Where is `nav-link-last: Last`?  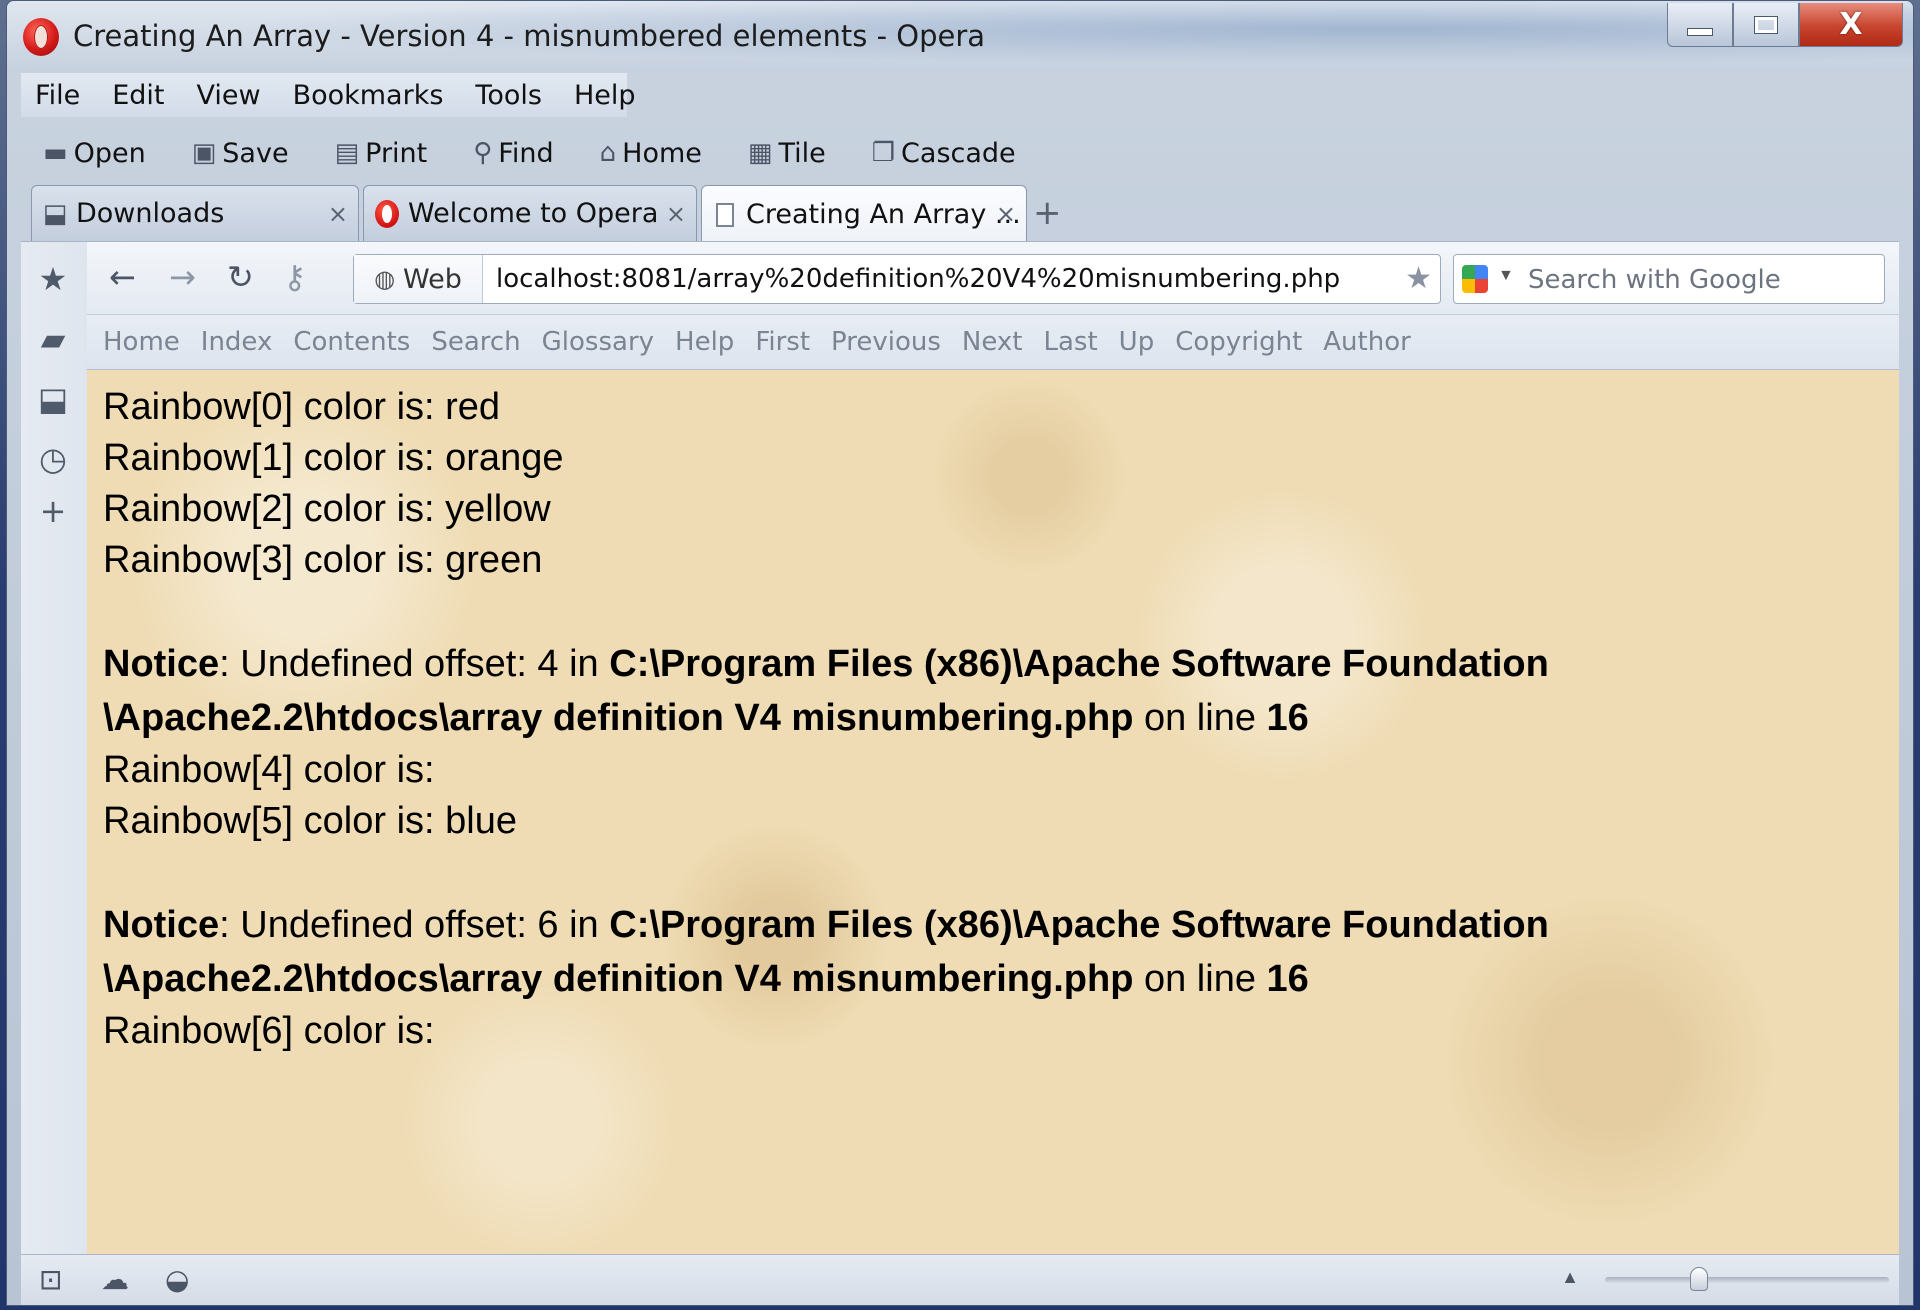
nav-link-last: Last is located at coordinates (1071, 342).